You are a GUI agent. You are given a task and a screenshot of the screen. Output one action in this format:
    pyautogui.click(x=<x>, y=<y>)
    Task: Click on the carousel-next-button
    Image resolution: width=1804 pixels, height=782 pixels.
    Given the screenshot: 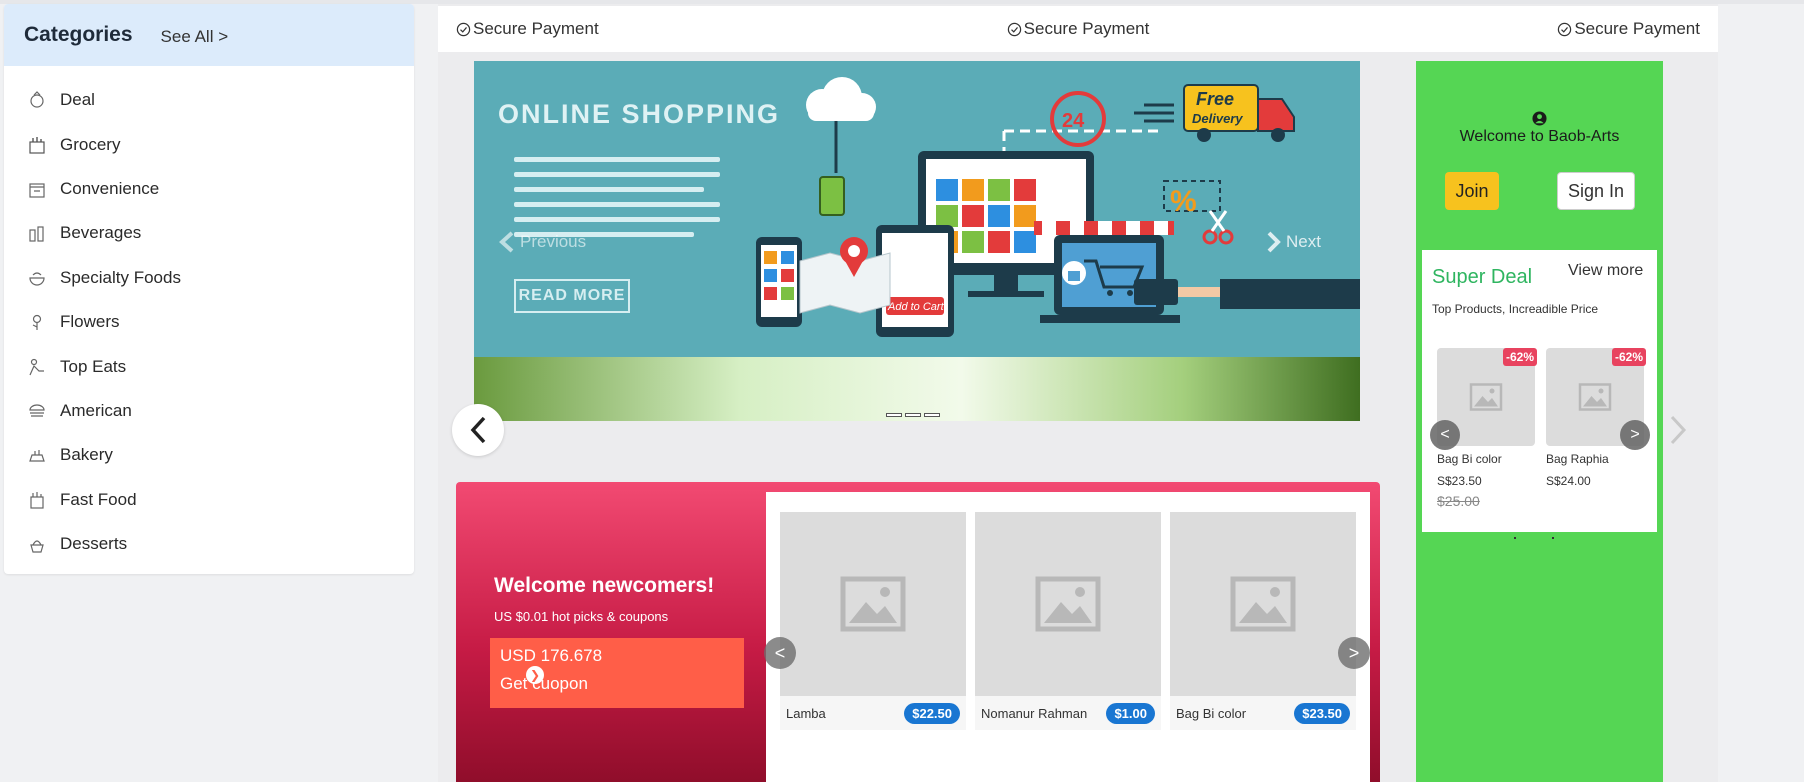 What is the action you would take?
    pyautogui.click(x=1678, y=430)
    